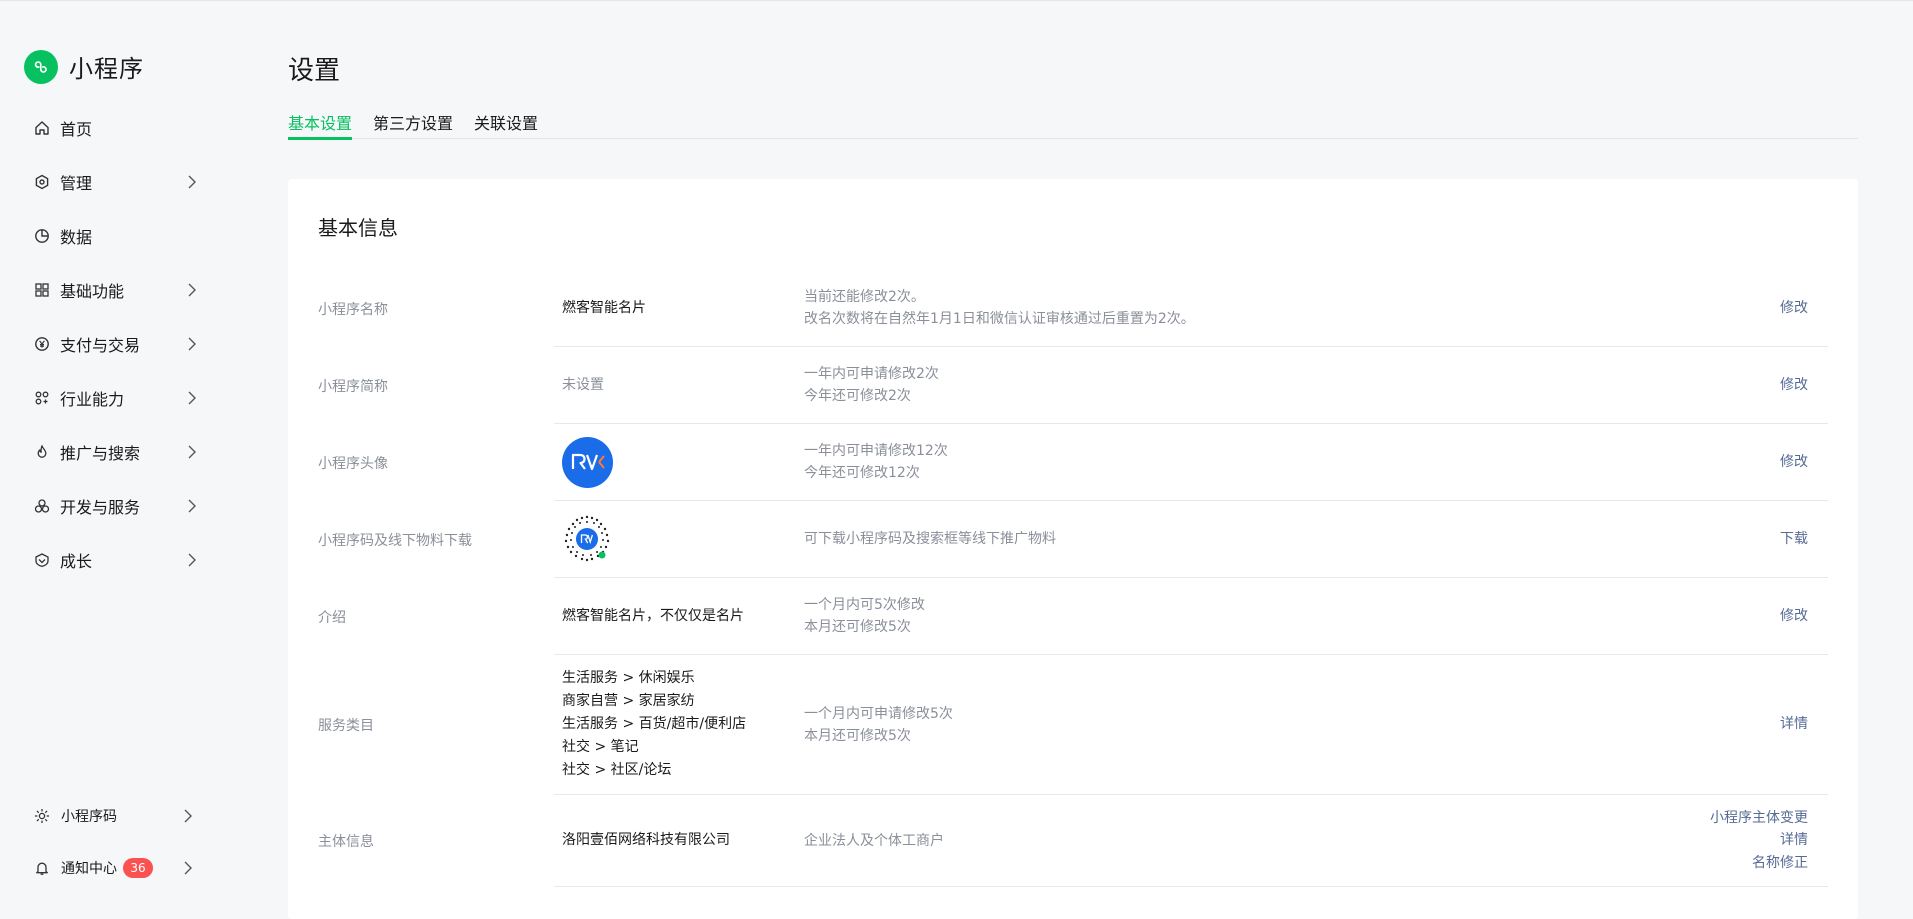 The width and height of the screenshot is (1913, 919). Describe the element at coordinates (646, 840) in the screenshot. I see `row-value: 洛阳壹佰网络科技有限公司` at that location.